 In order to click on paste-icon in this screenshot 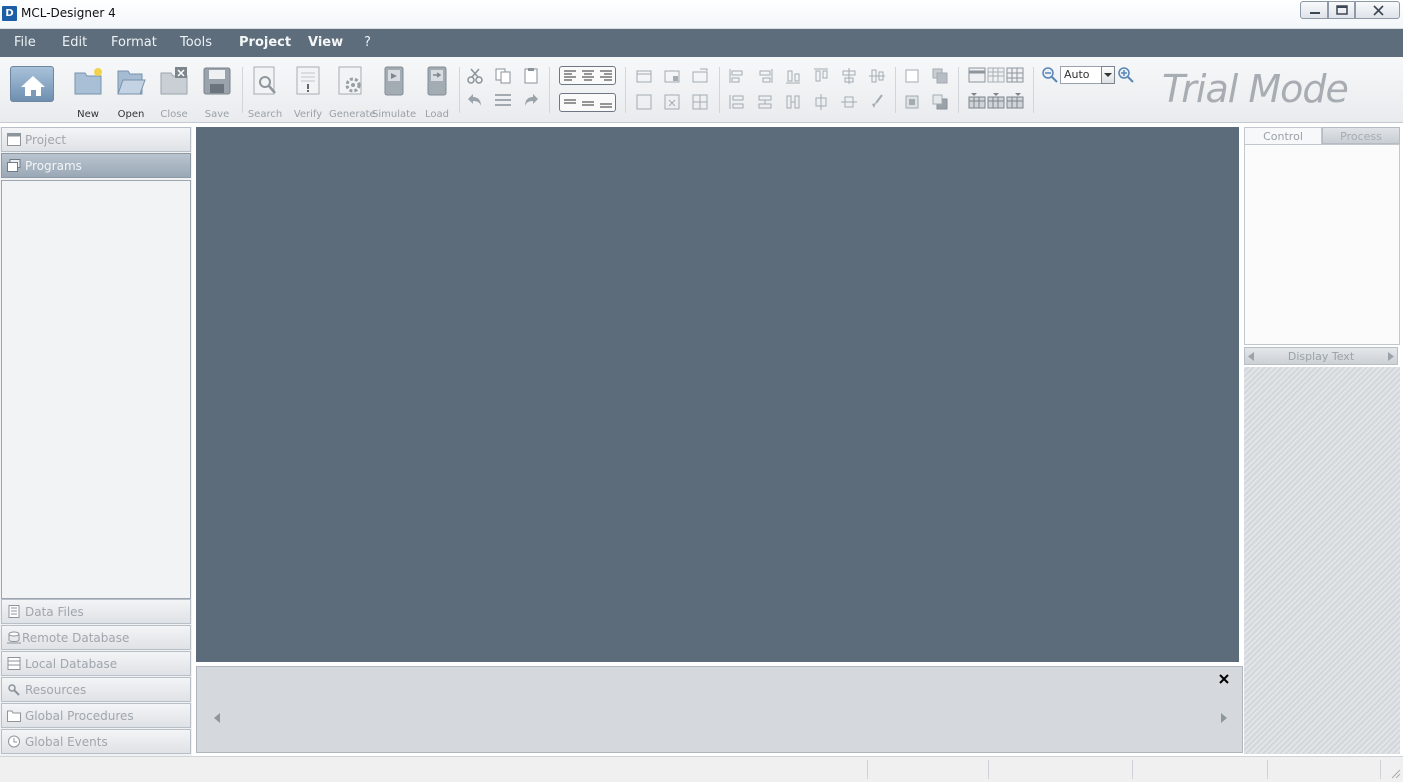, I will do `click(531, 76)`.